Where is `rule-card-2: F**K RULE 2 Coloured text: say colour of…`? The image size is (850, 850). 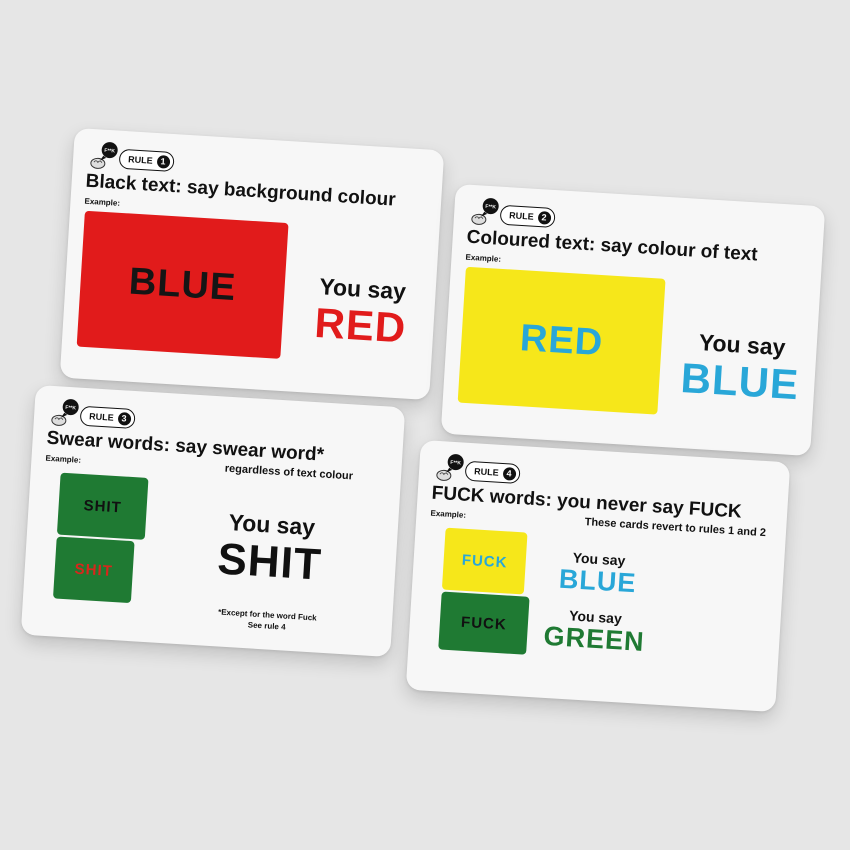 rule-card-2: F**K RULE 2 Coloured text: say colour of… is located at coordinates (633, 320).